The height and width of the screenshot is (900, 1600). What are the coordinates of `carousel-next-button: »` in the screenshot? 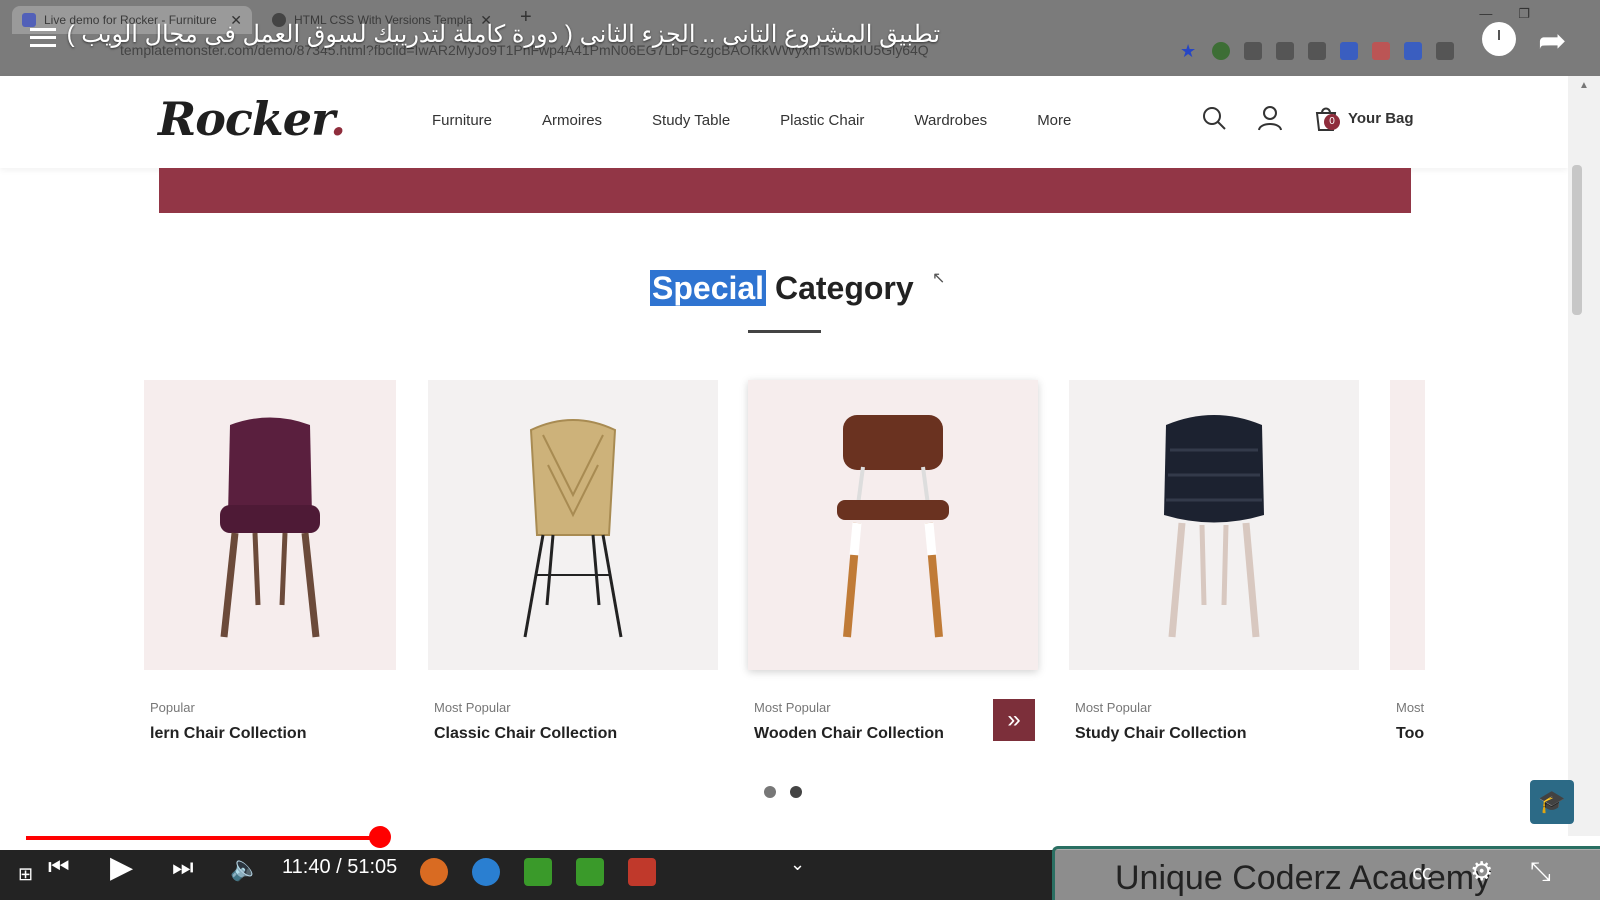 It's located at (1014, 720).